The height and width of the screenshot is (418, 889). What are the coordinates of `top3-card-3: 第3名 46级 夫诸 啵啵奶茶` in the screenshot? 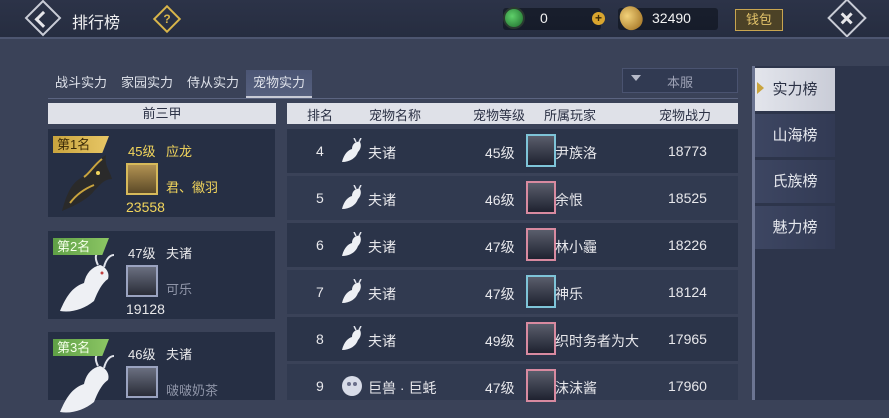 It's located at (161, 372).